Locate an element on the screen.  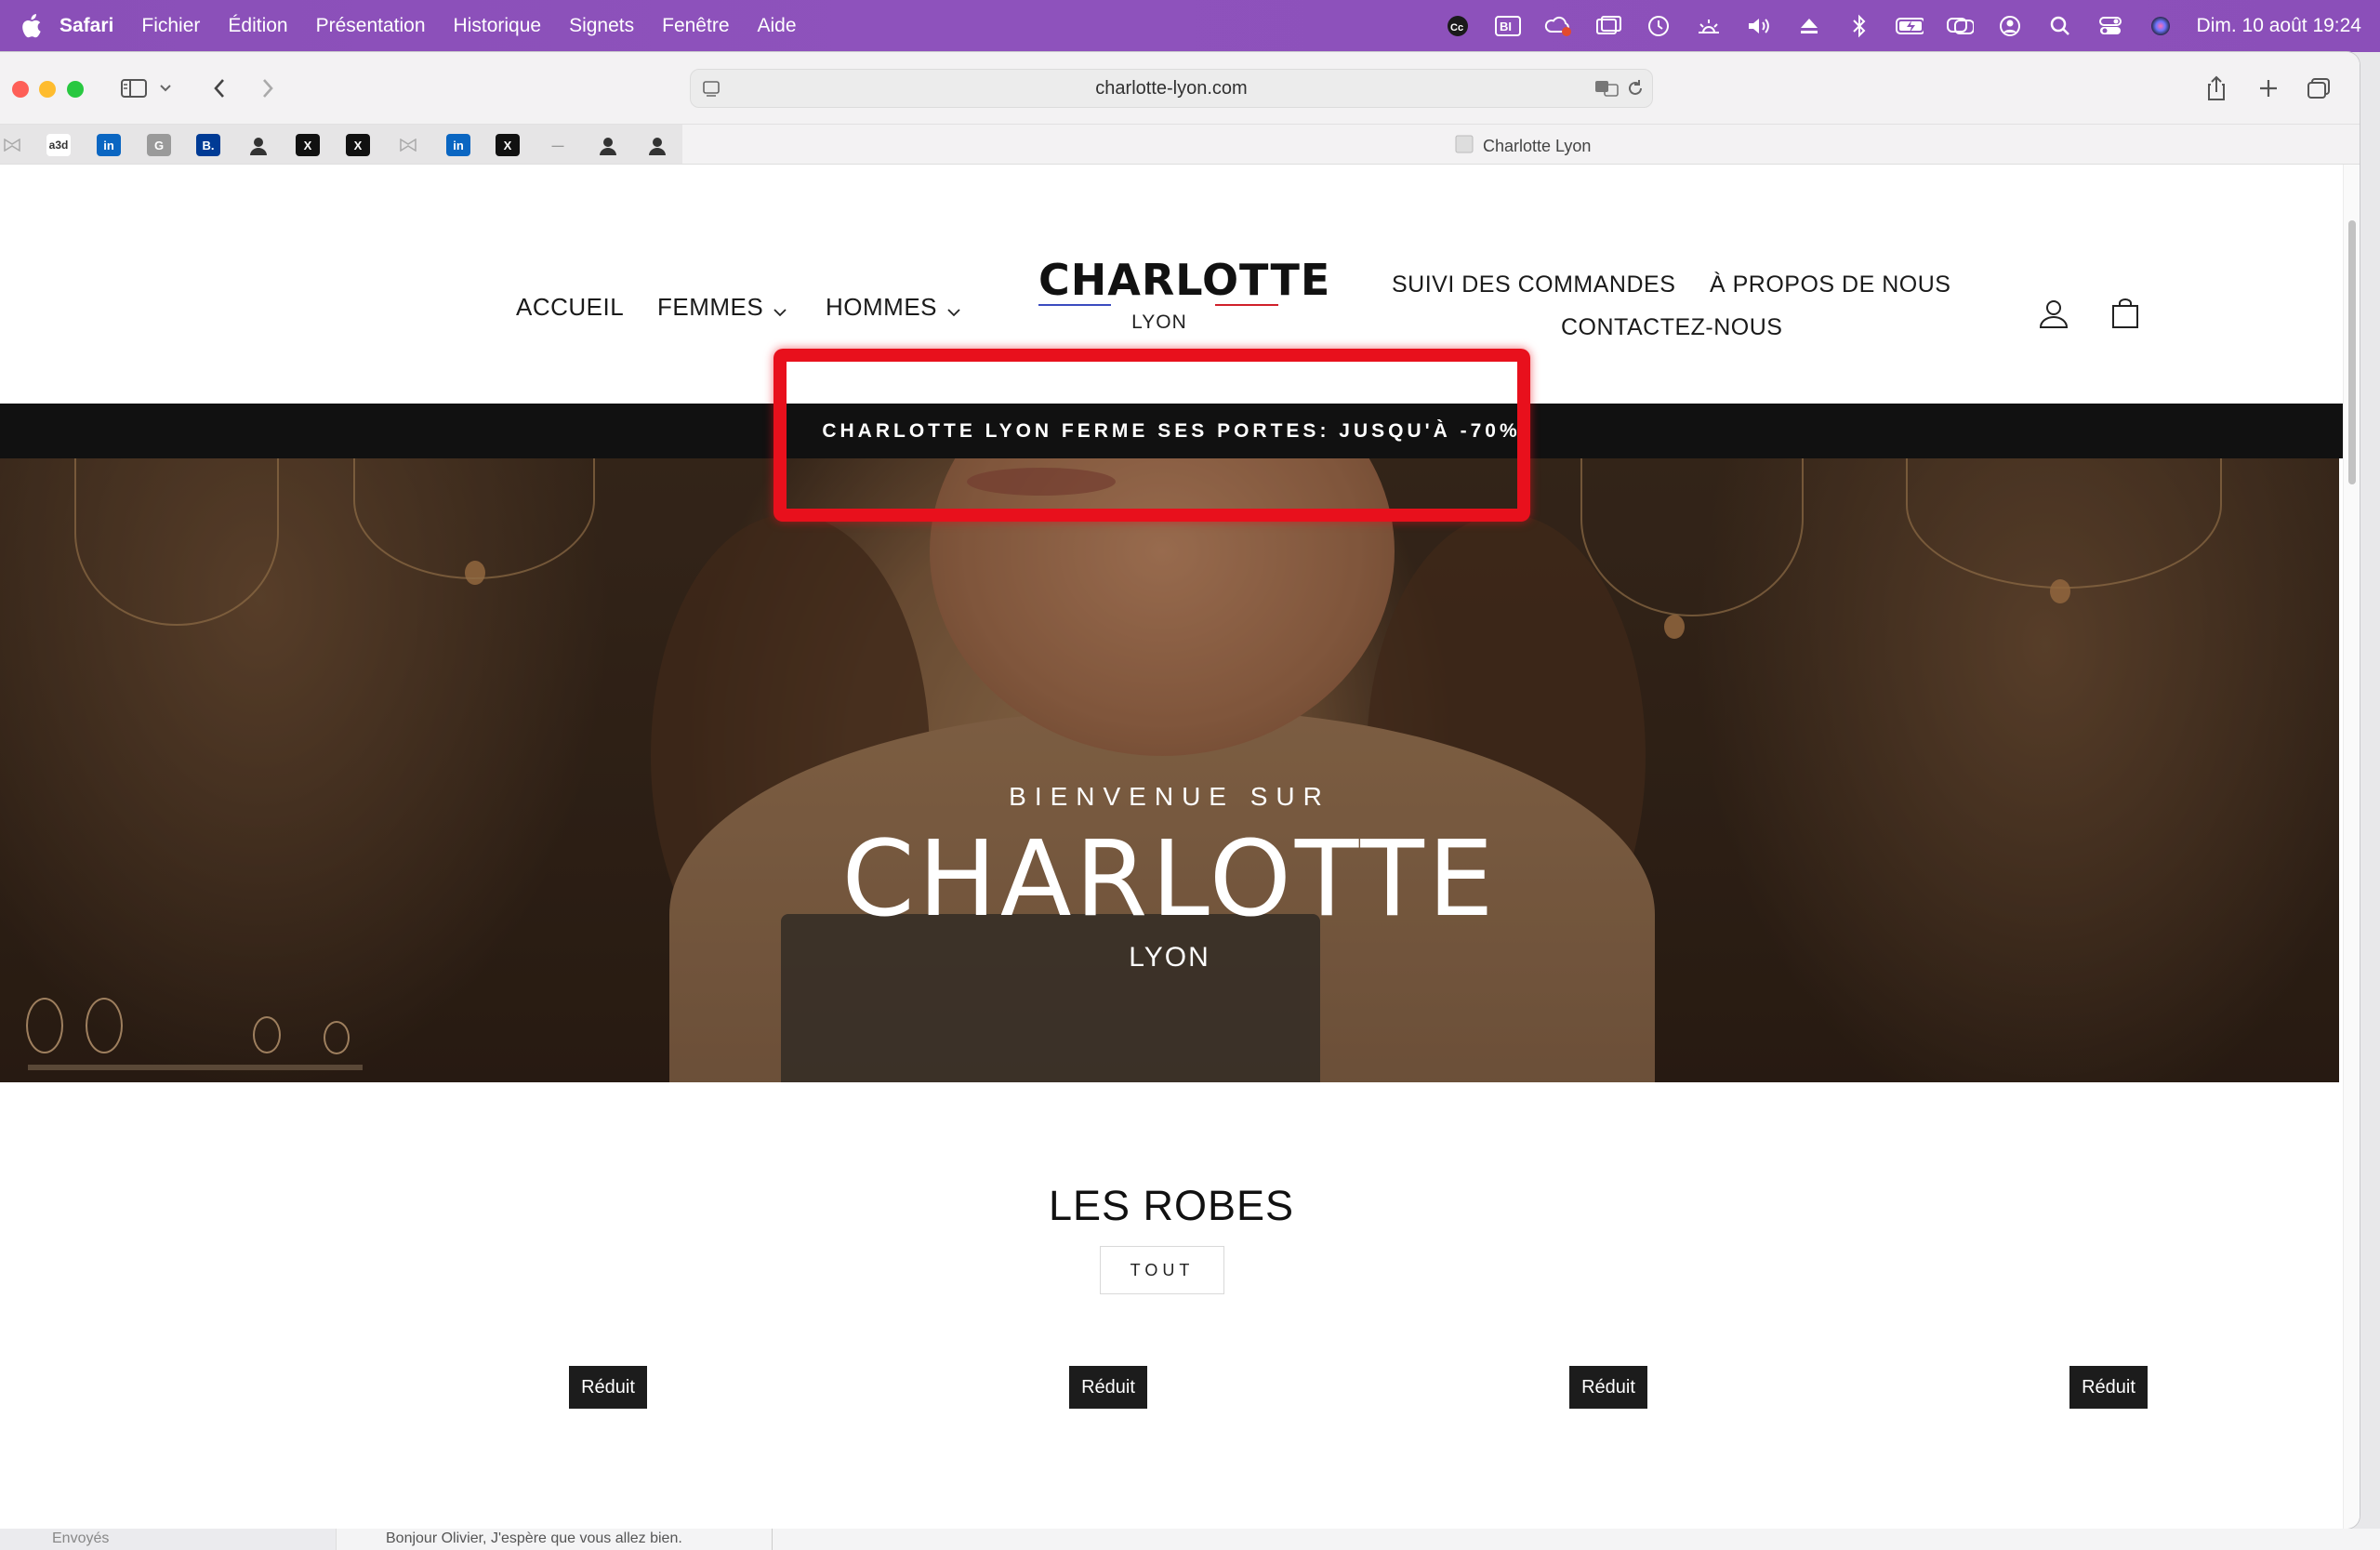
search-icon is located at coordinates (2060, 26).